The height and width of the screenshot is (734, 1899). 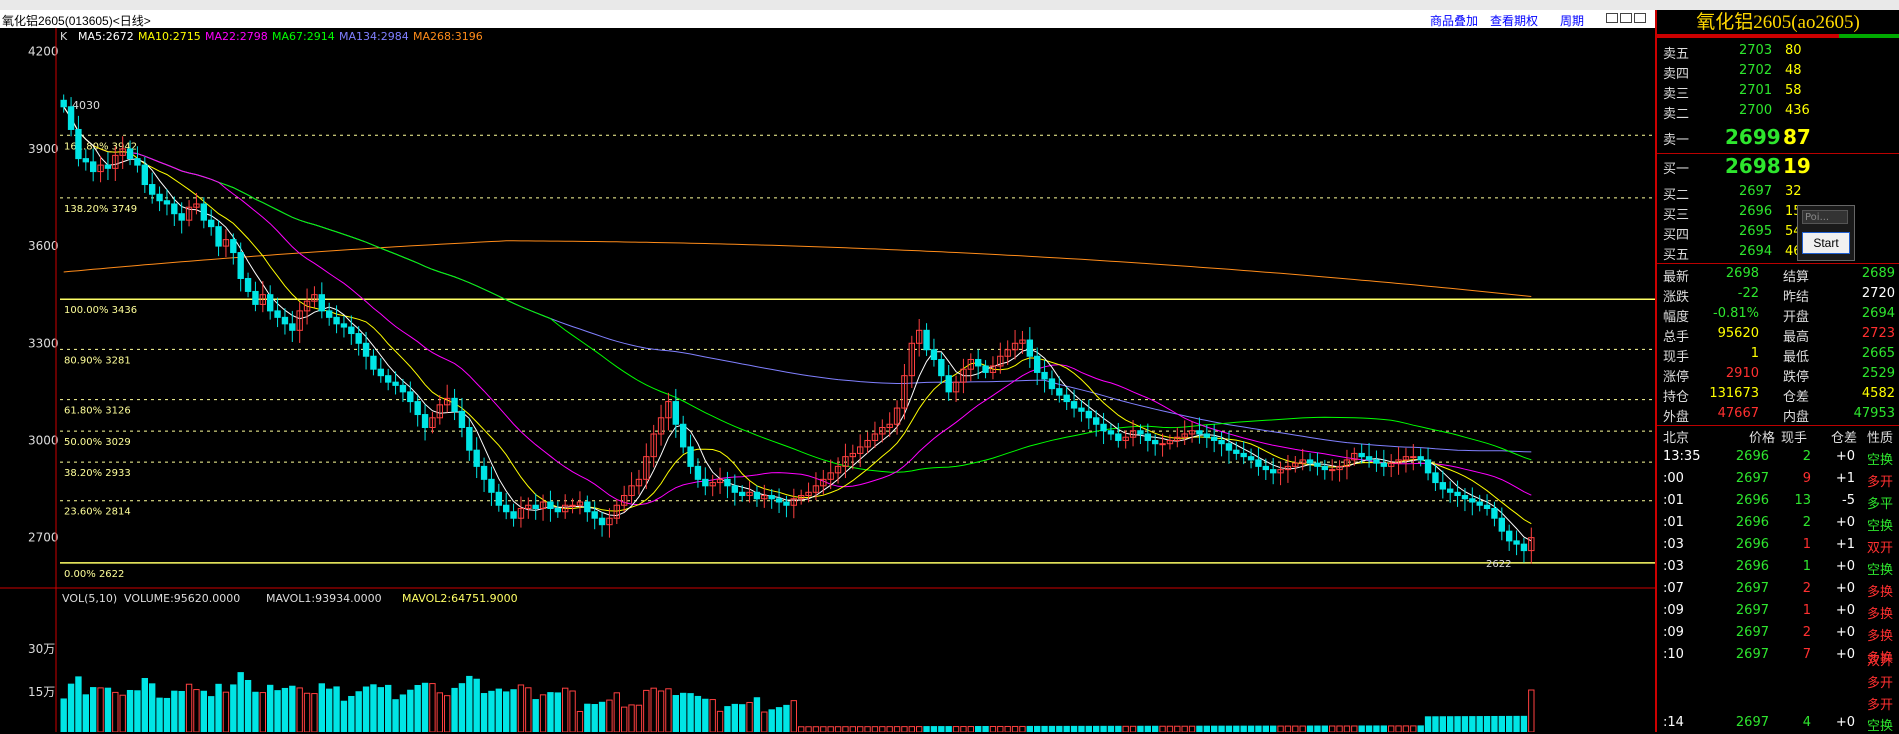 I want to click on bid-row: 买五 2694 46, so click(x=1778, y=253).